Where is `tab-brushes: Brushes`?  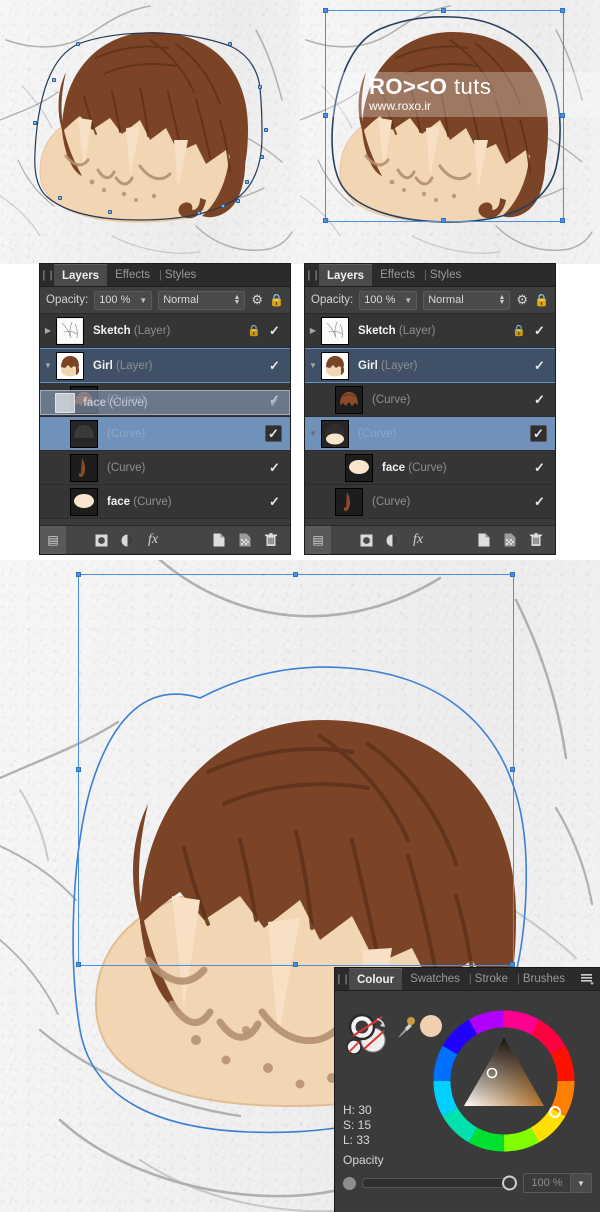
tab-brushes: Brushes is located at coordinates (547, 979).